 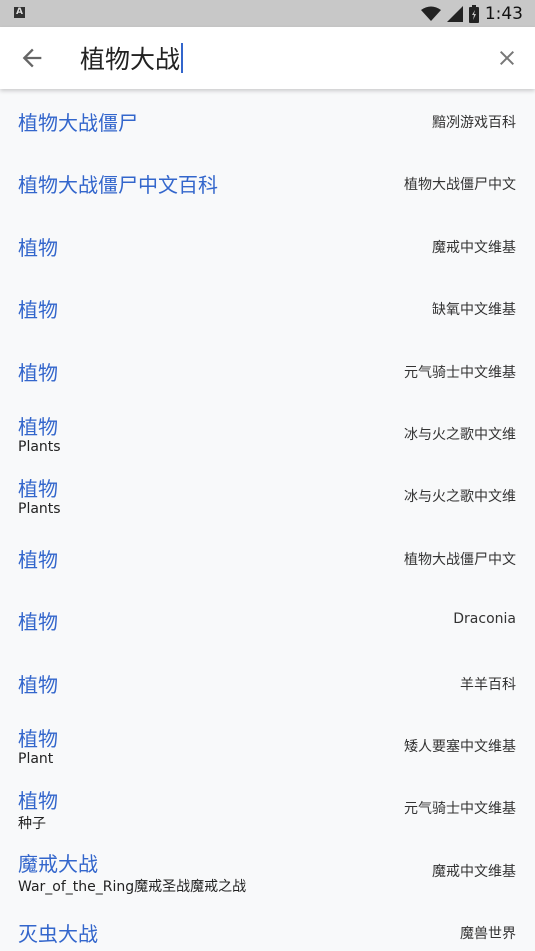 I want to click on signal-icon, so click(x=454, y=14).